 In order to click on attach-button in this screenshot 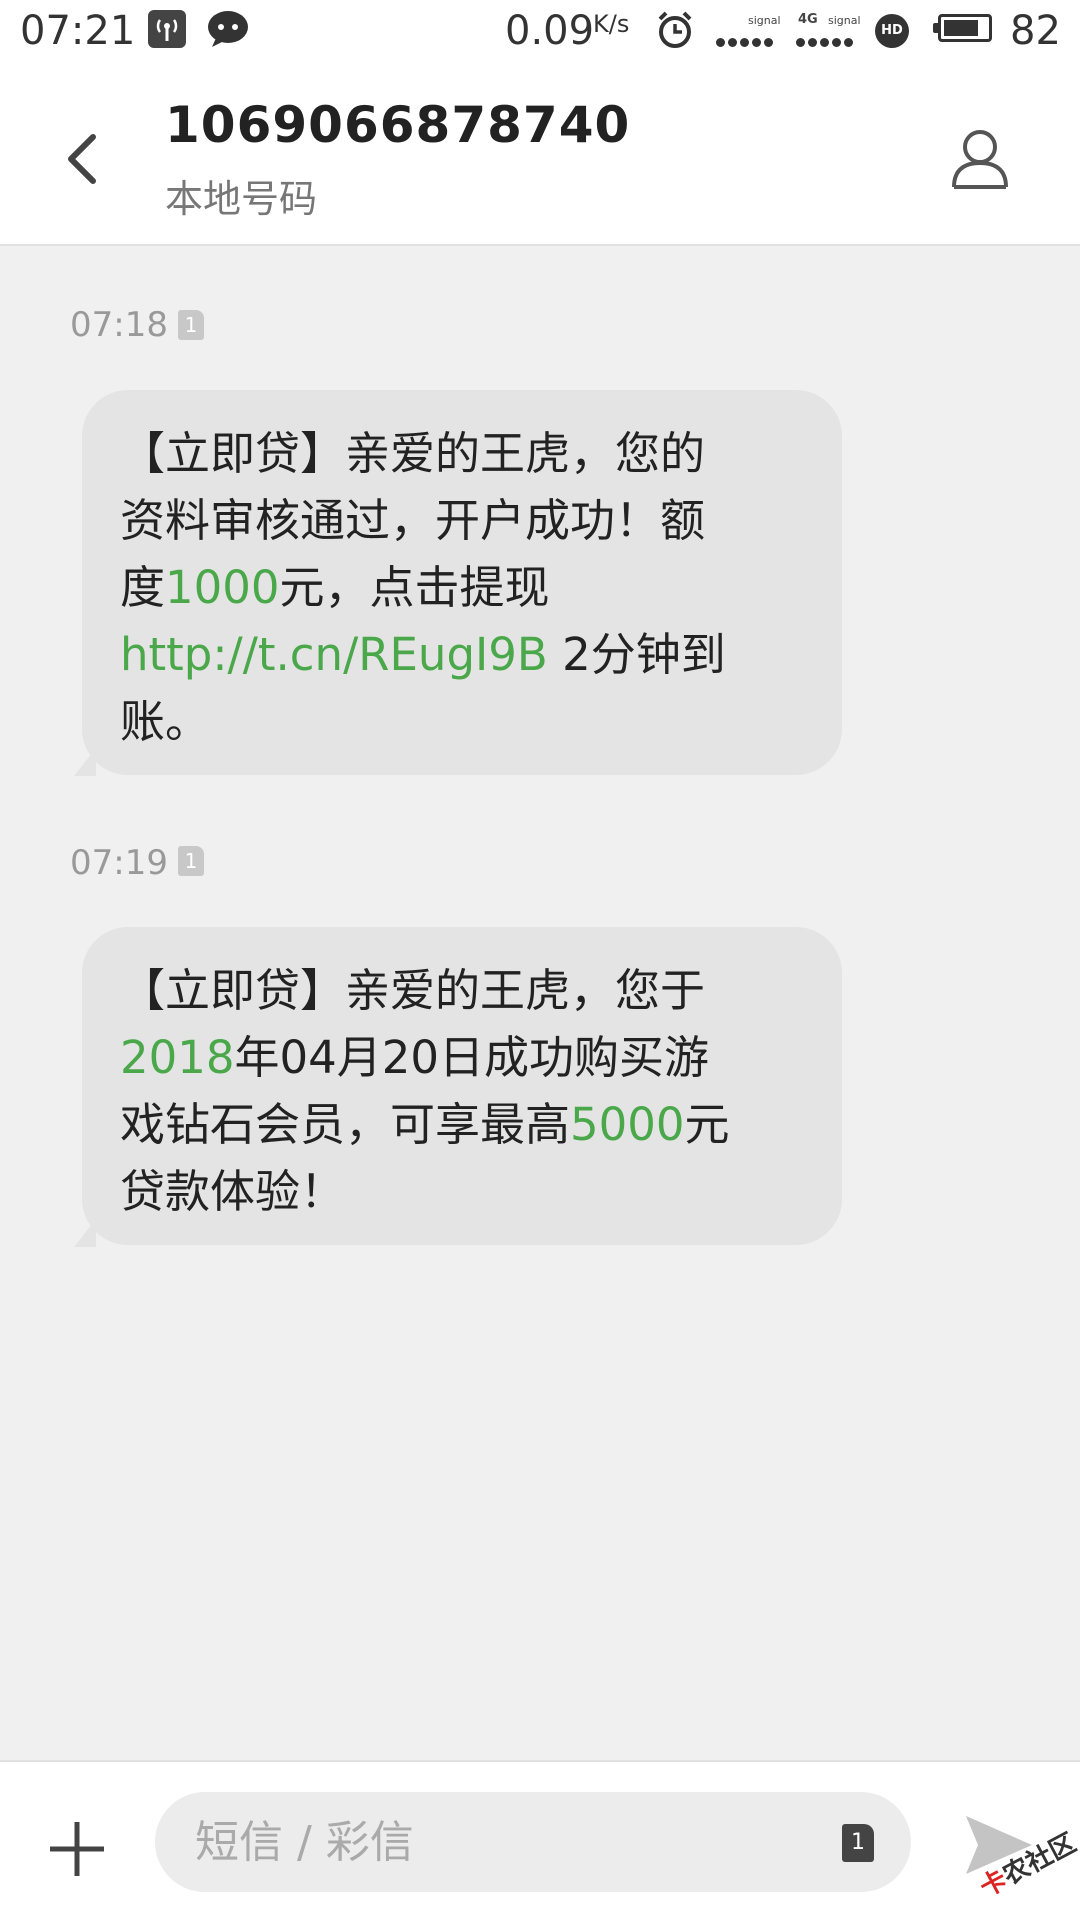, I will do `click(77, 1849)`.